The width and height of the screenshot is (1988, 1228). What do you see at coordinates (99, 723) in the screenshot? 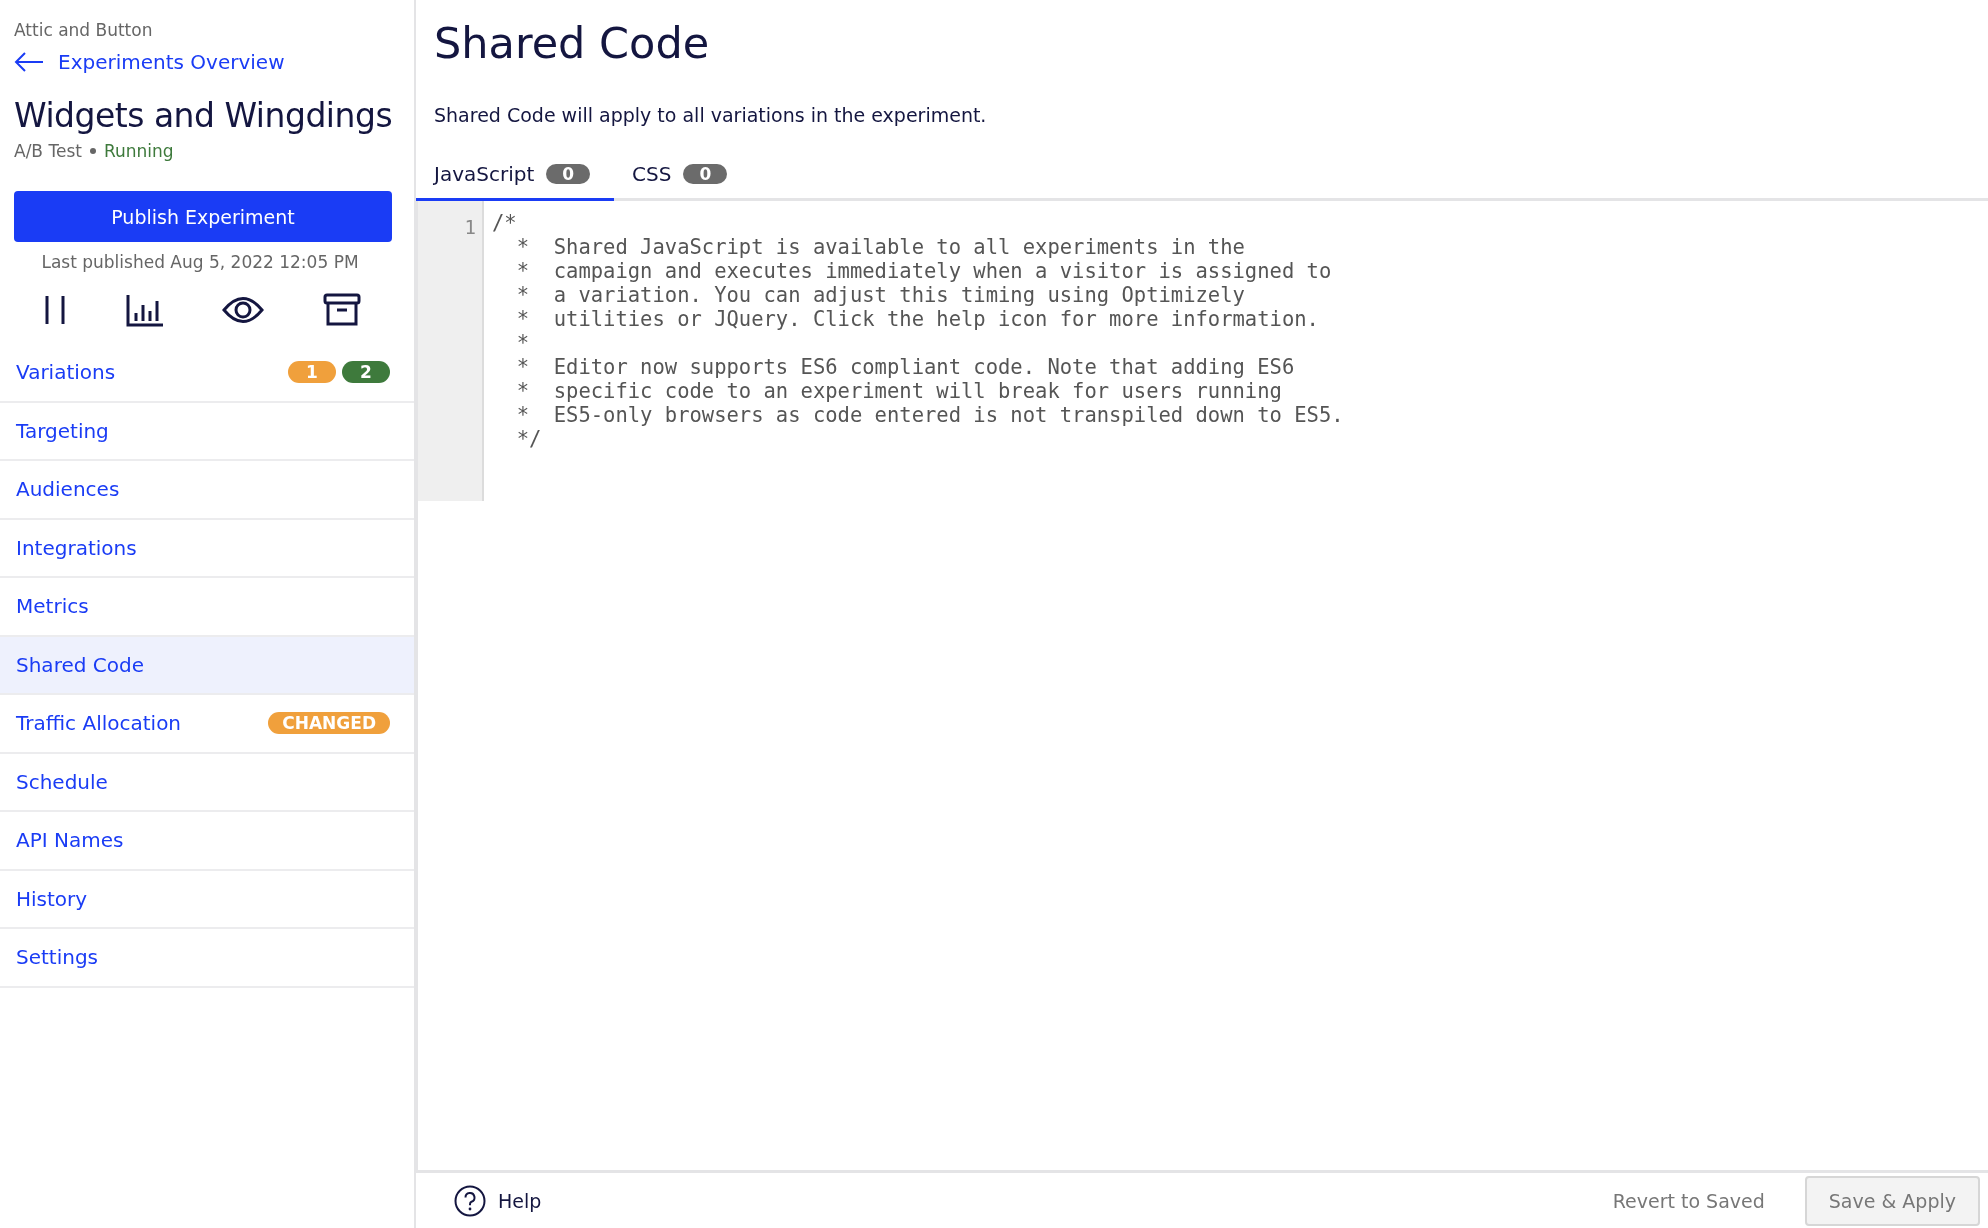
I see `nav-label: Traffic Allocation` at bounding box center [99, 723].